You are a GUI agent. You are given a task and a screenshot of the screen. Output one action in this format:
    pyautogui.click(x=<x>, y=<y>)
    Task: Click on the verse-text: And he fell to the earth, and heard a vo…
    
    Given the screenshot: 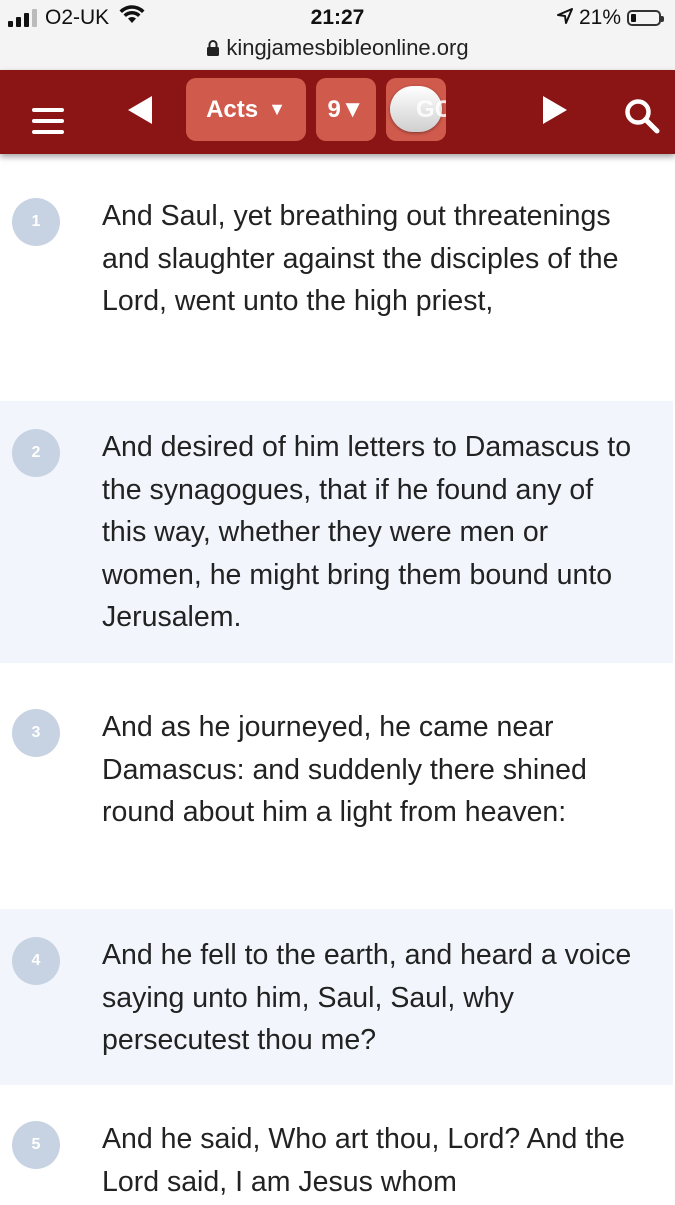 What is the action you would take?
    pyautogui.click(x=367, y=997)
    